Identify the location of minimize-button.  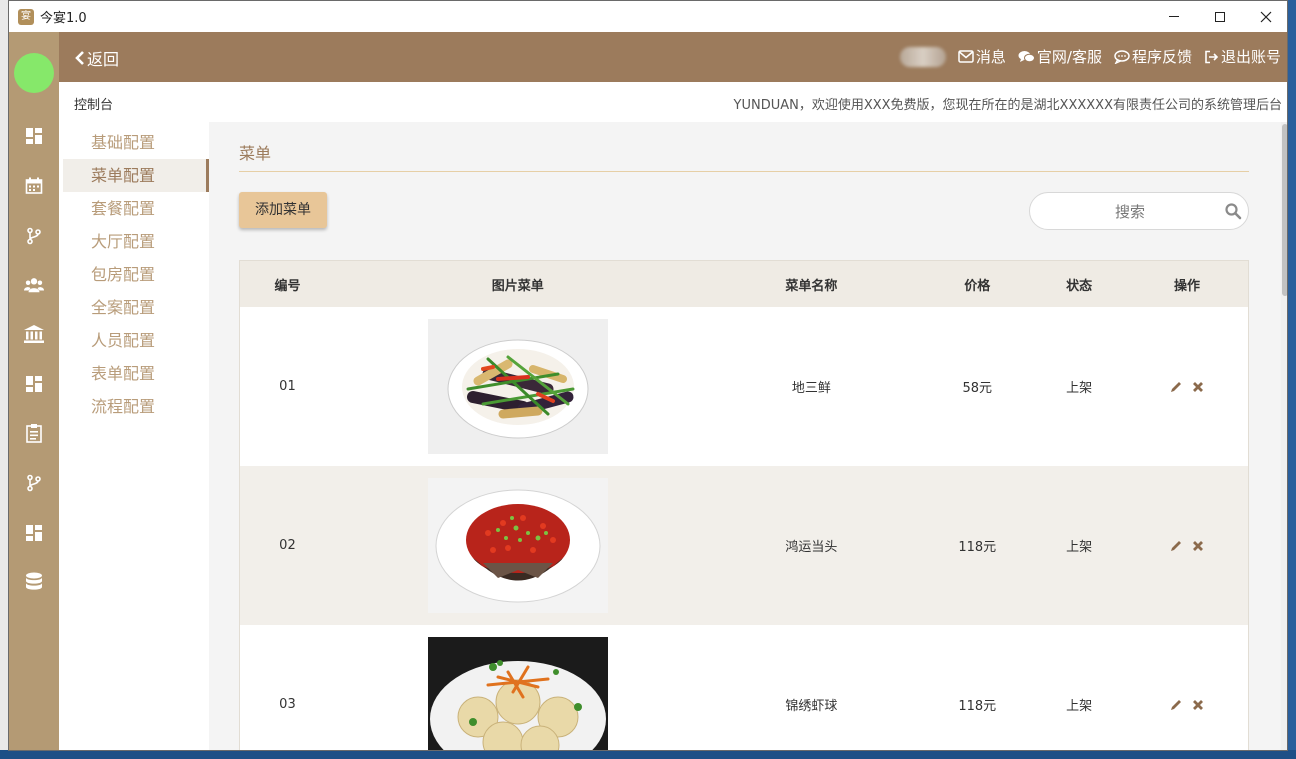
(1174, 16).